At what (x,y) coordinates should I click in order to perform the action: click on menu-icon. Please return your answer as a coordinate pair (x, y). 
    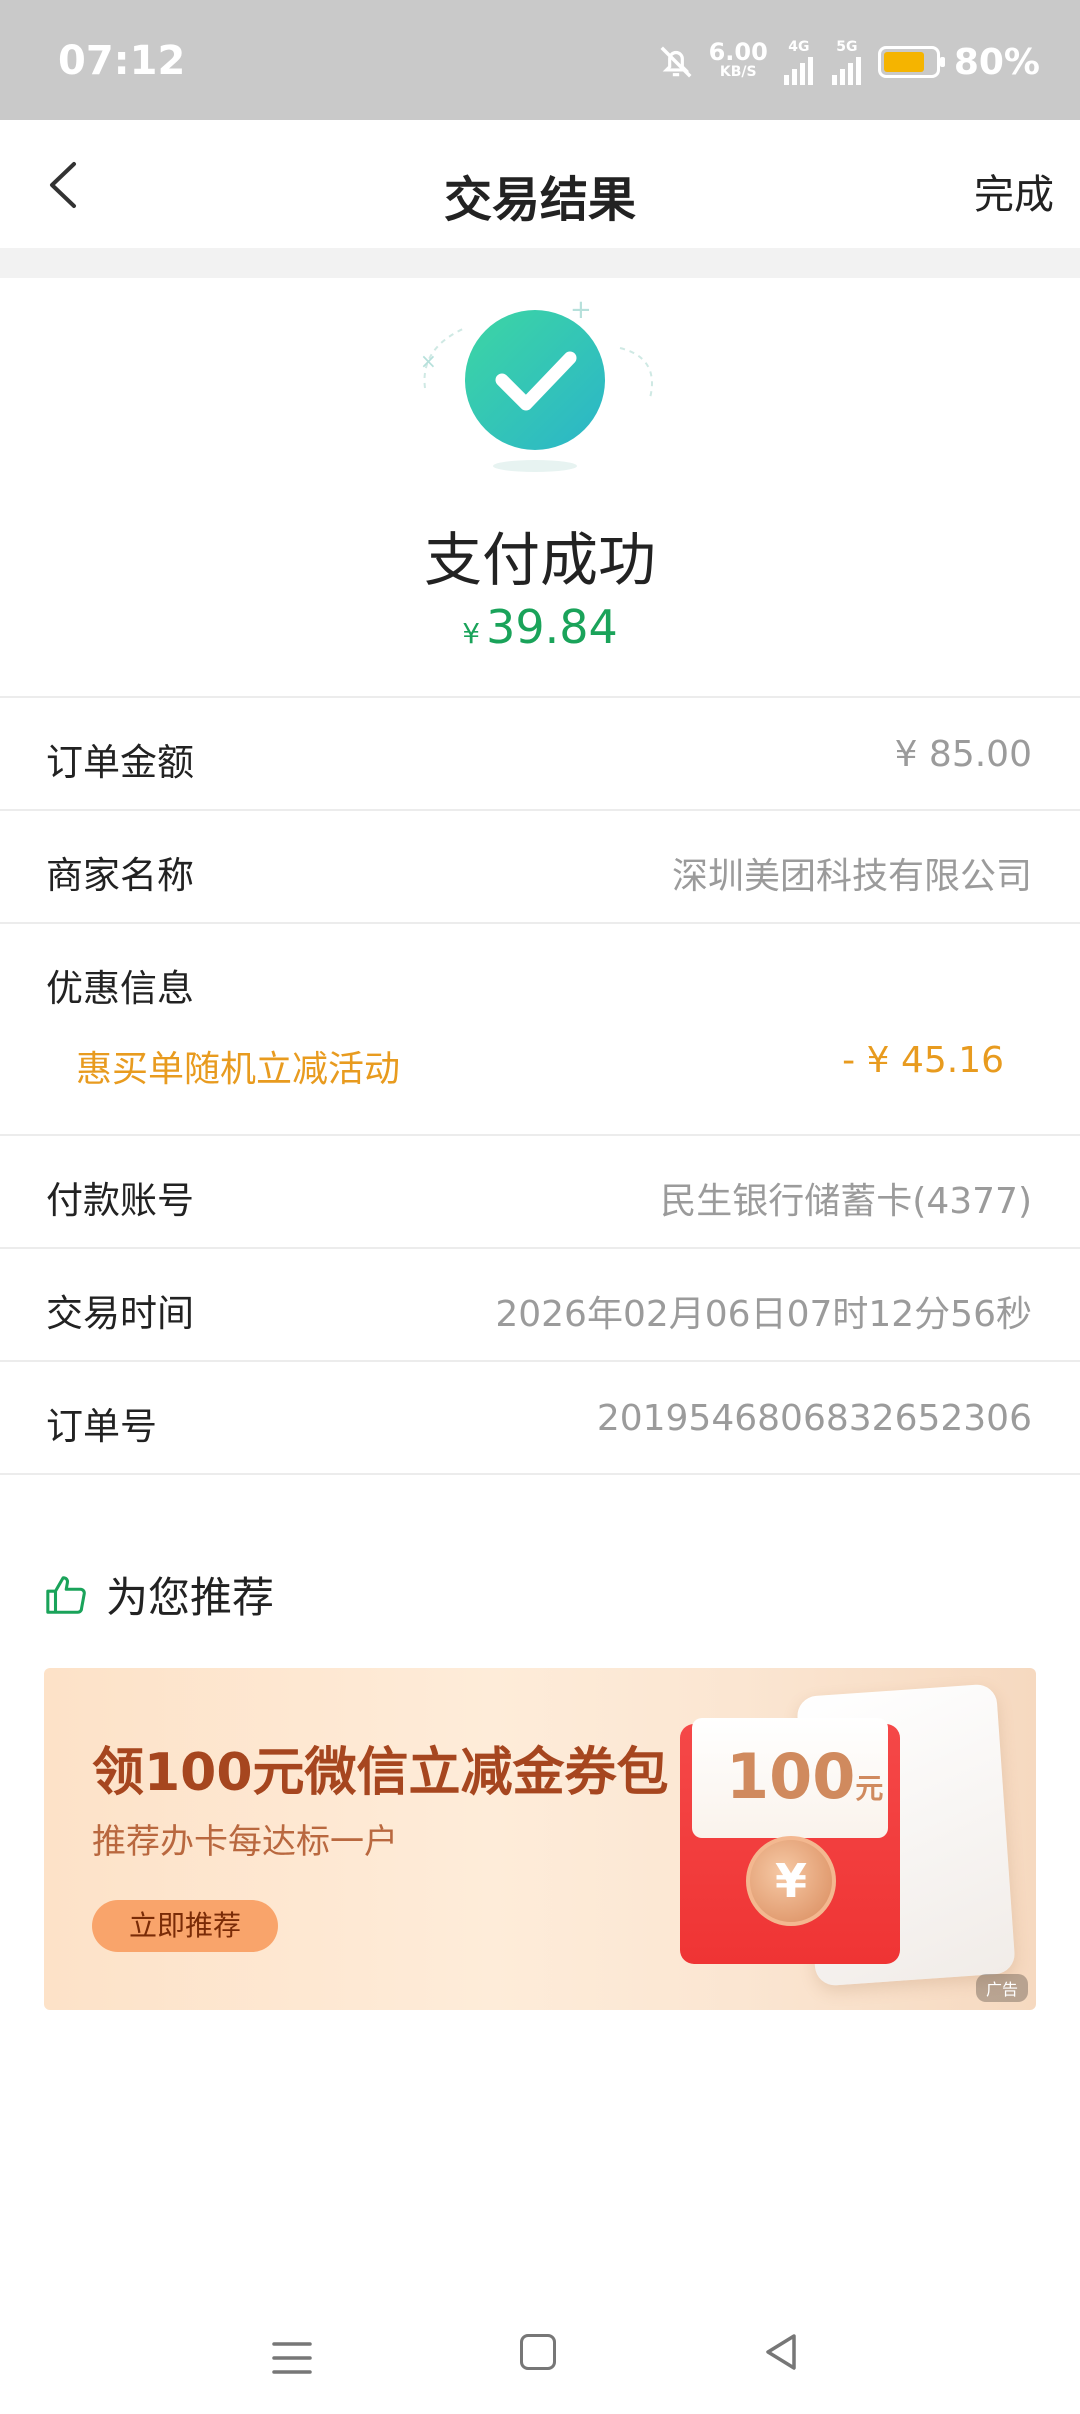
    Looking at the image, I should click on (292, 2358).